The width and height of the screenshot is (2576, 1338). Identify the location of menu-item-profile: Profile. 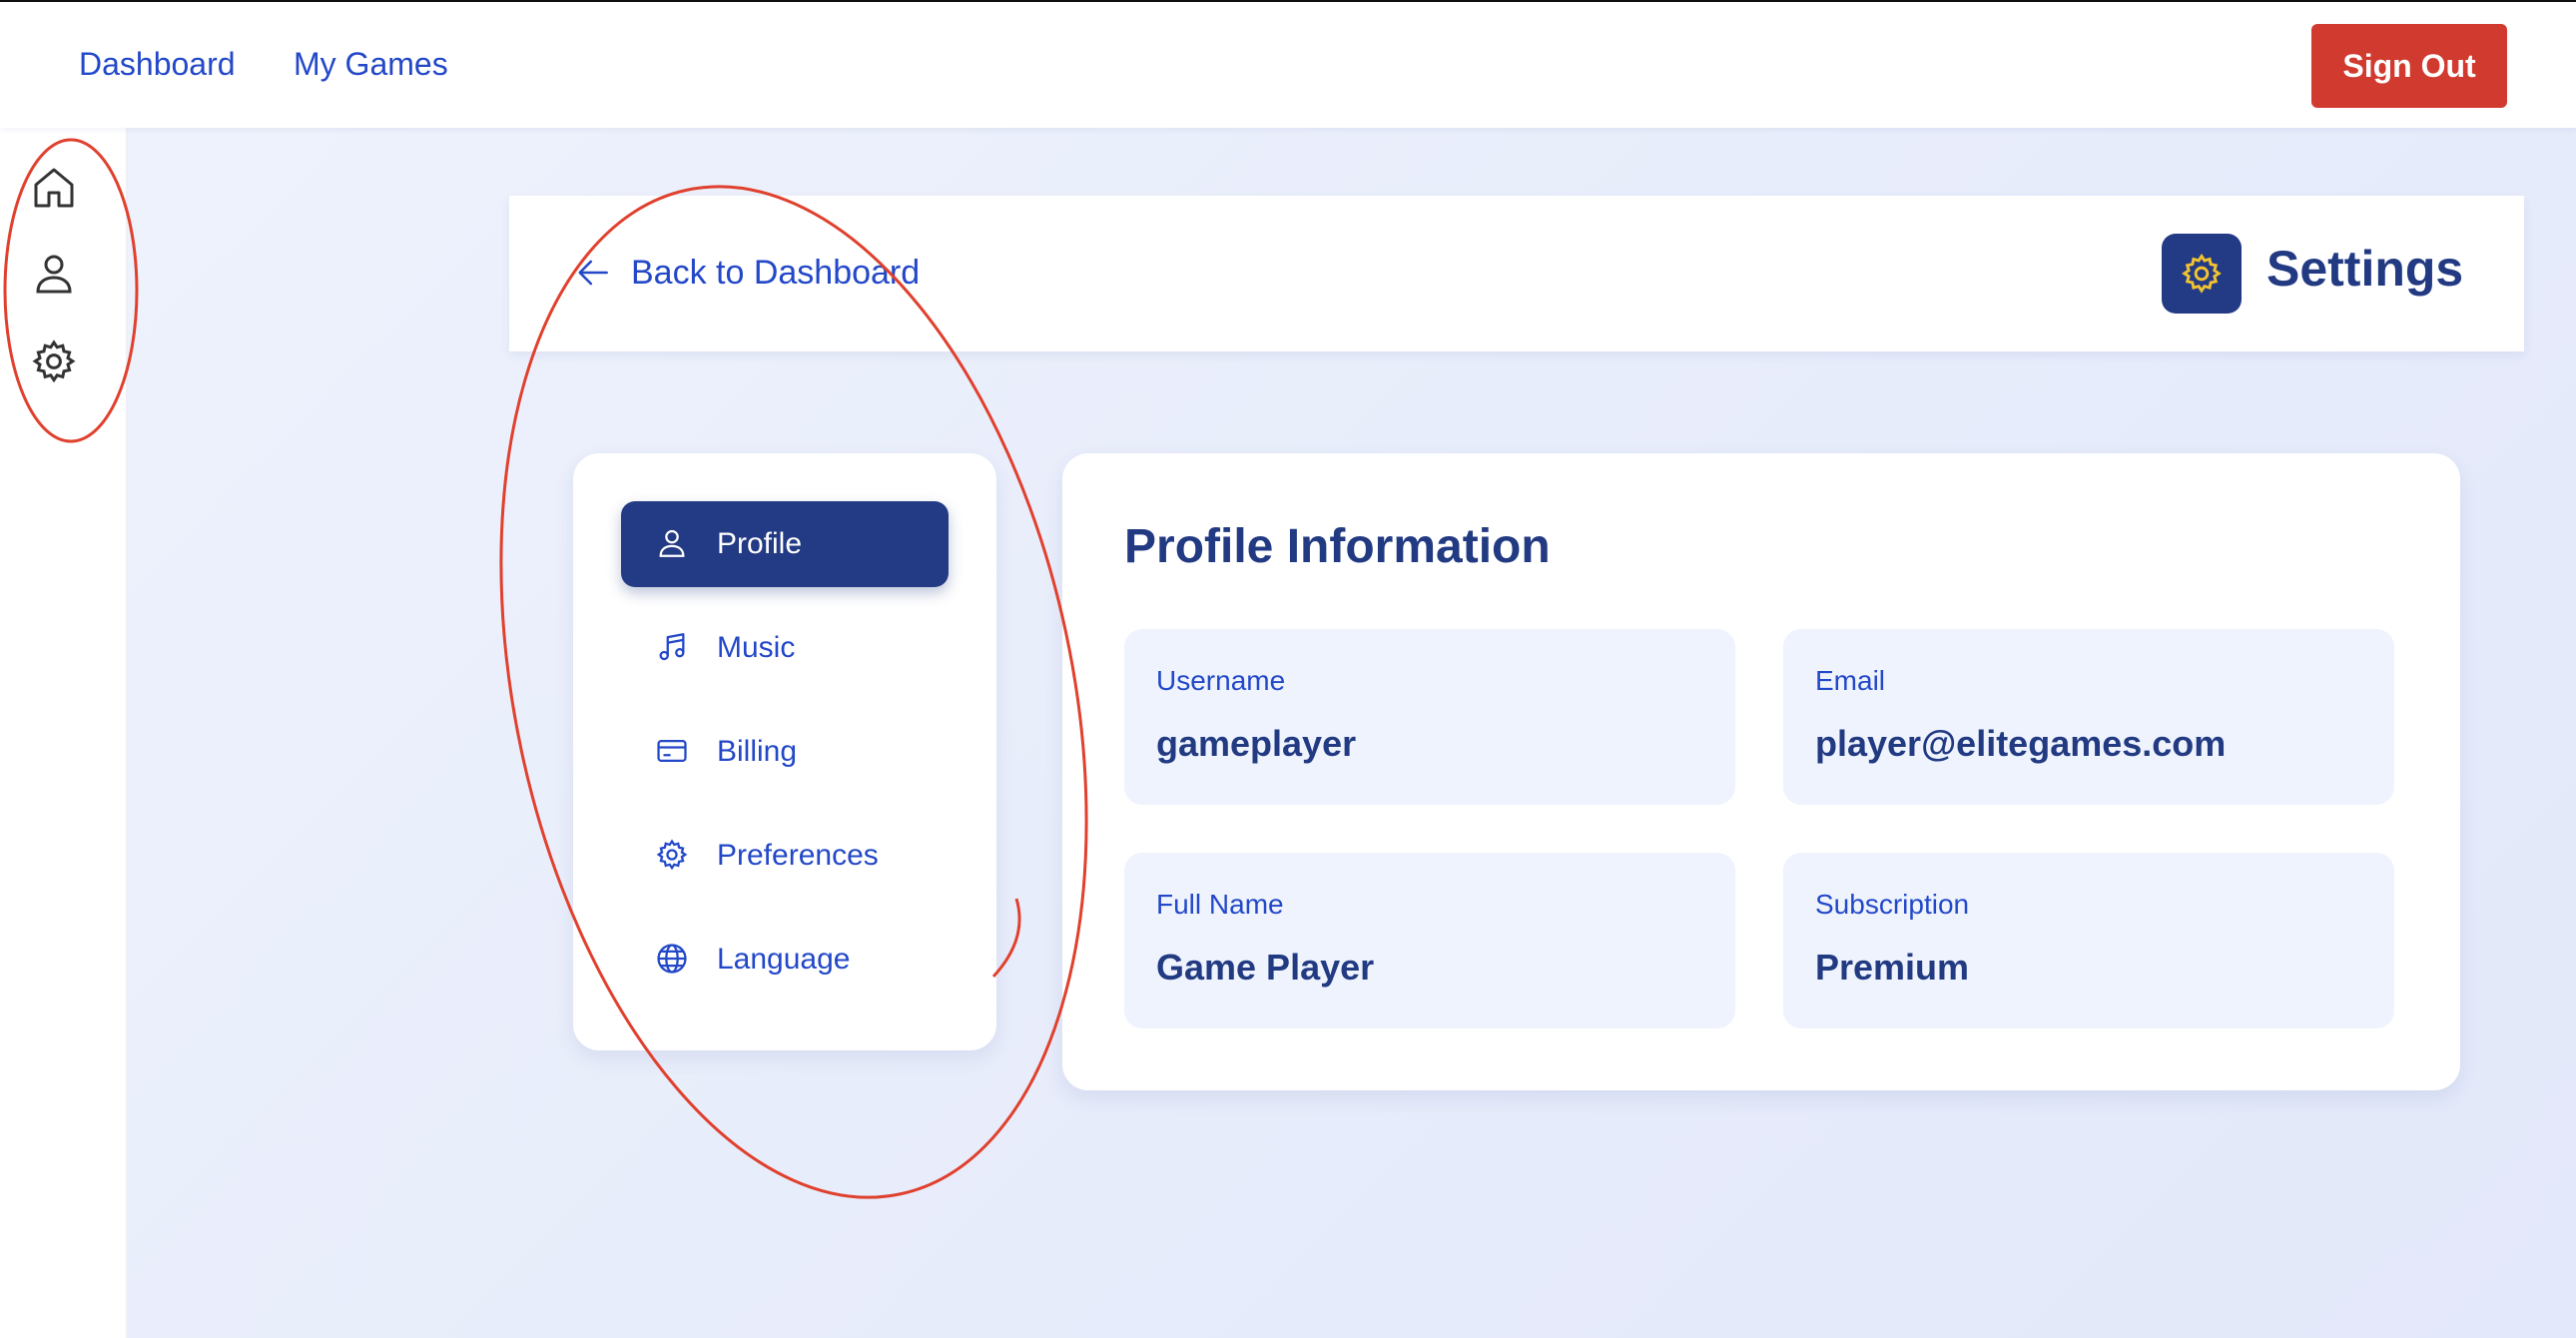
(785, 544).